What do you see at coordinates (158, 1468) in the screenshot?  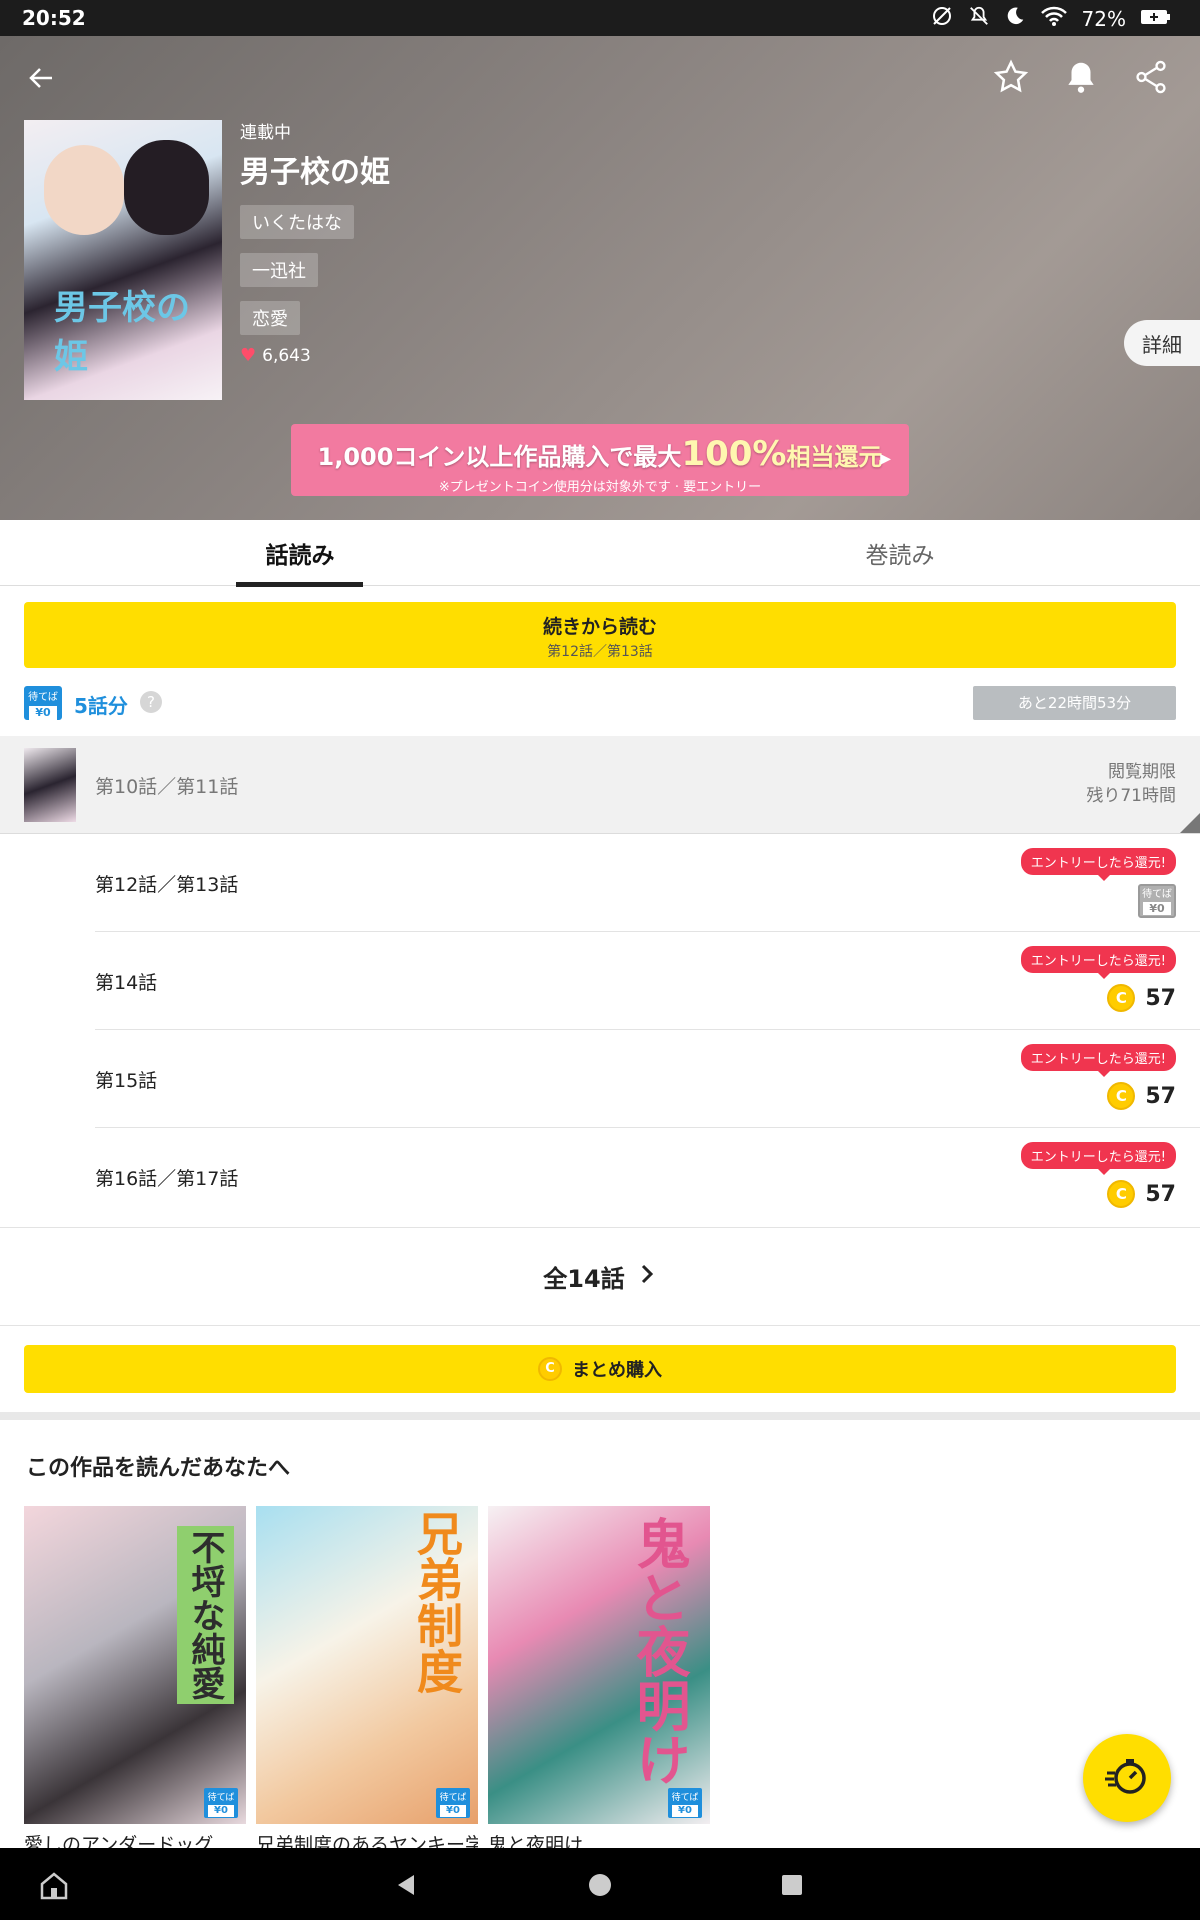 I see `recommend-heading: この作品を読んだあなたへ` at bounding box center [158, 1468].